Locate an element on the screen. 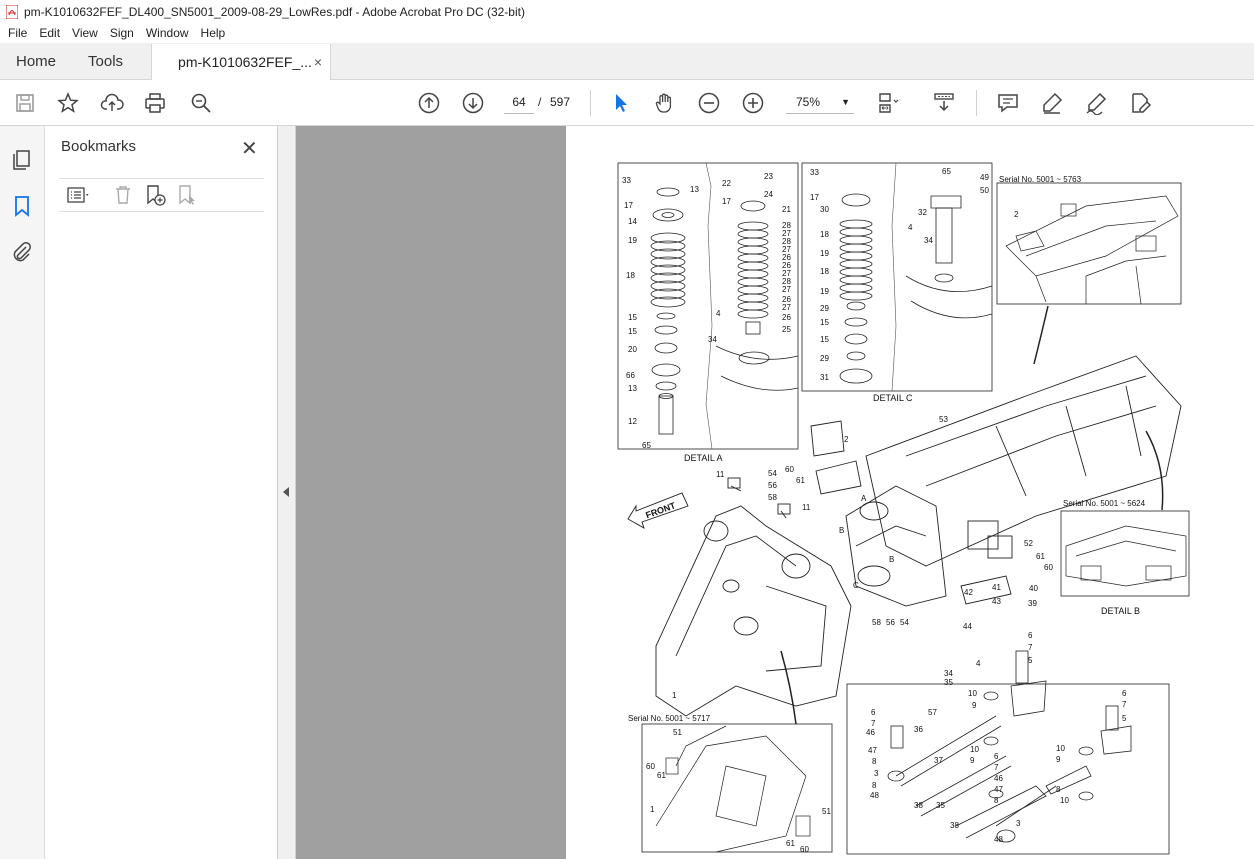  tab-home: Home is located at coordinates (36, 61).